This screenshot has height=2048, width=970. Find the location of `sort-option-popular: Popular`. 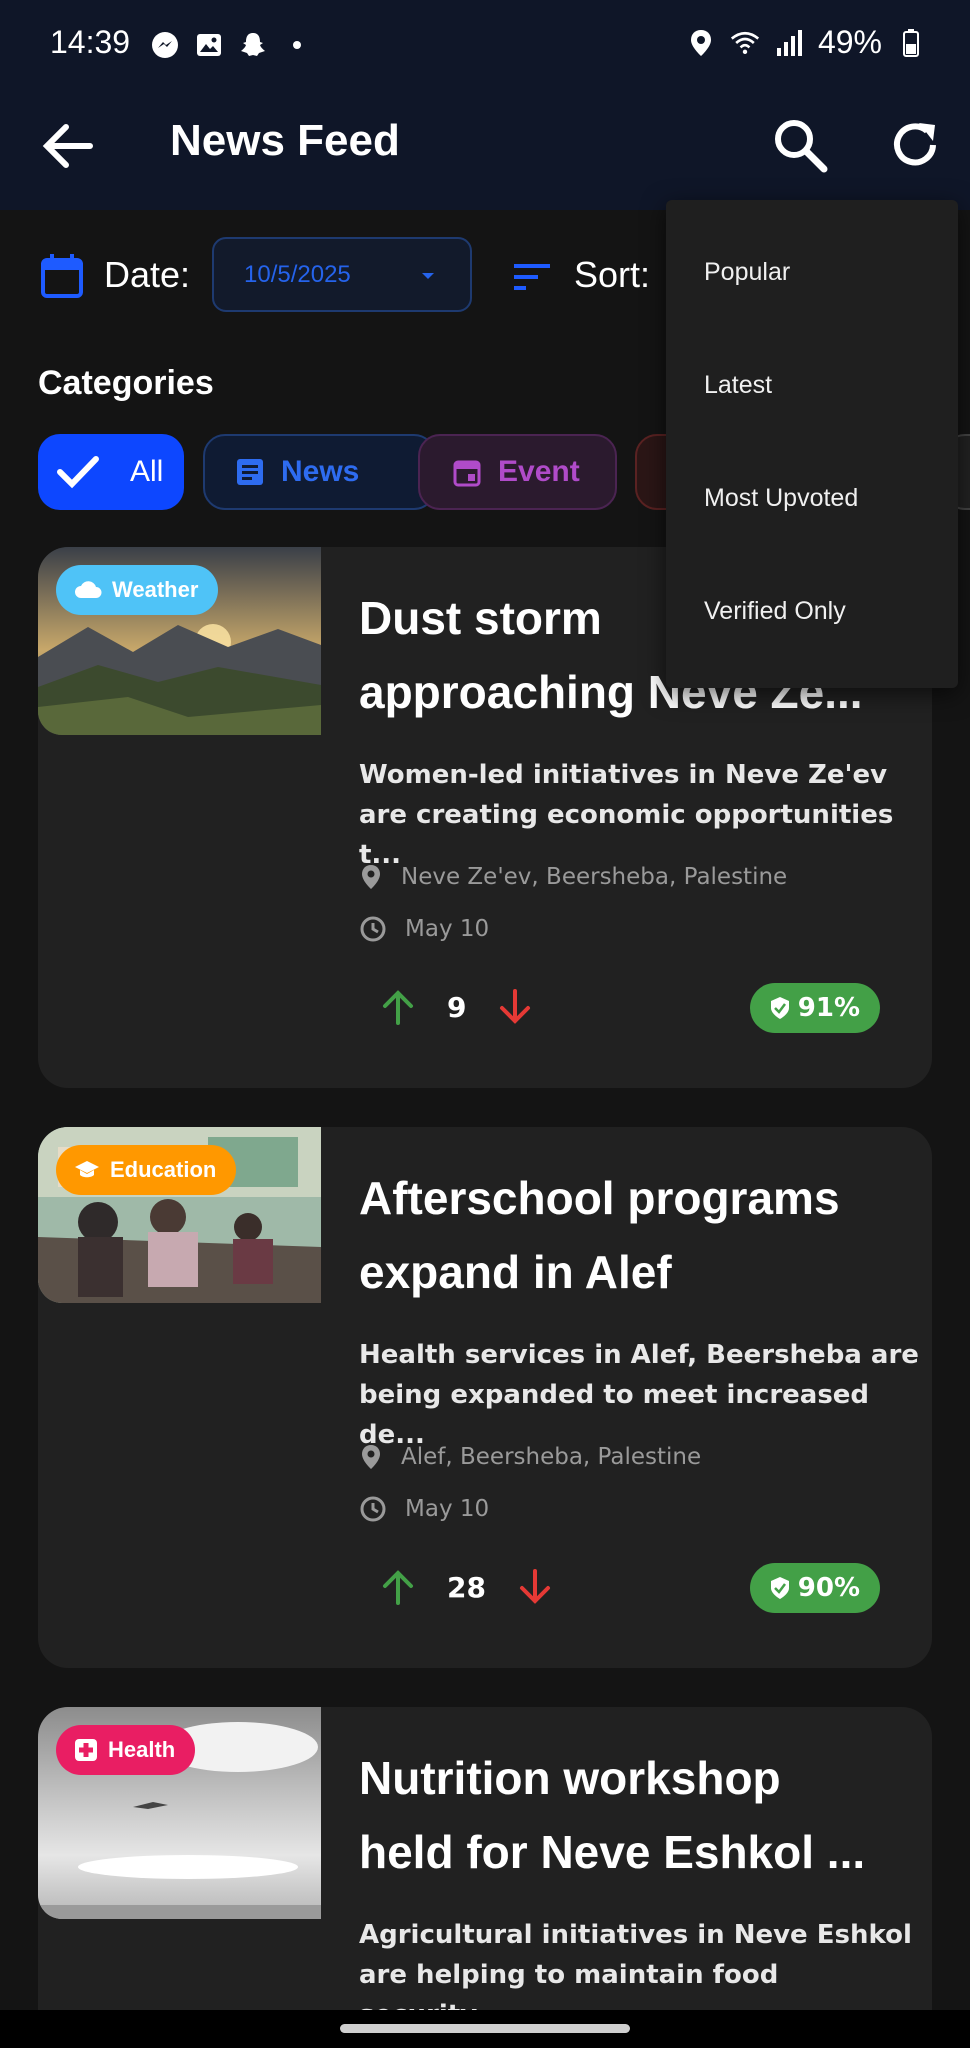

sort-option-popular: Popular is located at coordinates (747, 272).